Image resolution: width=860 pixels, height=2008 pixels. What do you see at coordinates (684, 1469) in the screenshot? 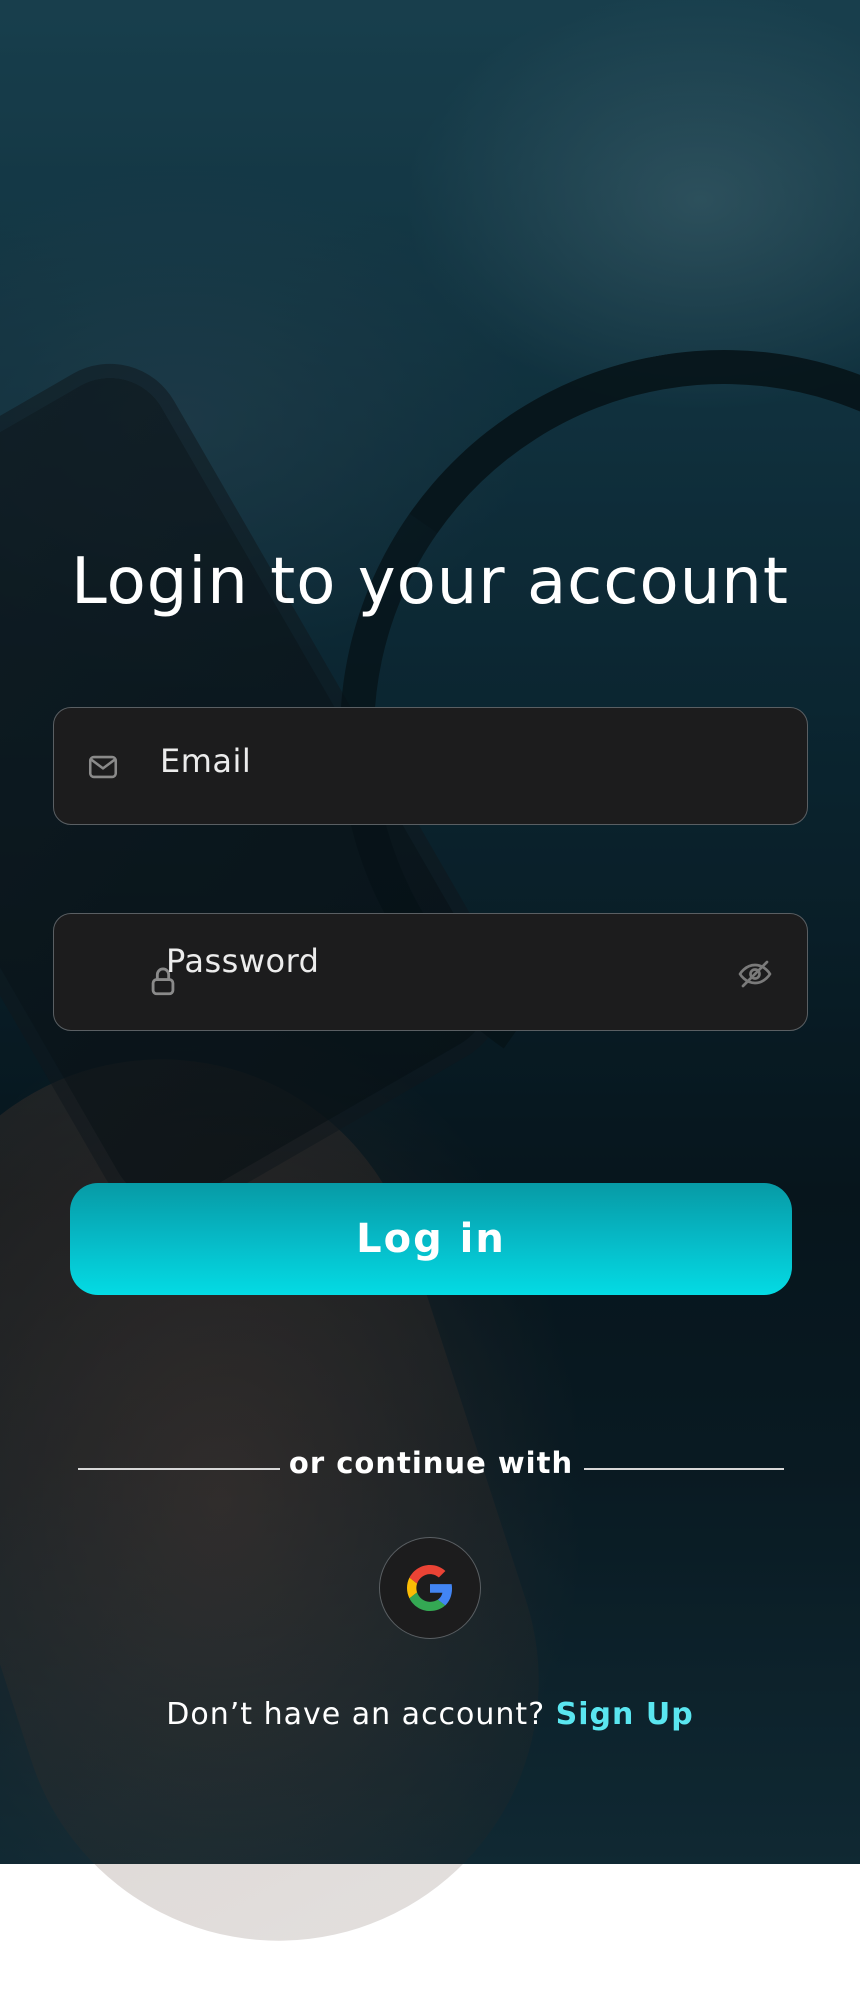
I see `divider-line-right` at bounding box center [684, 1469].